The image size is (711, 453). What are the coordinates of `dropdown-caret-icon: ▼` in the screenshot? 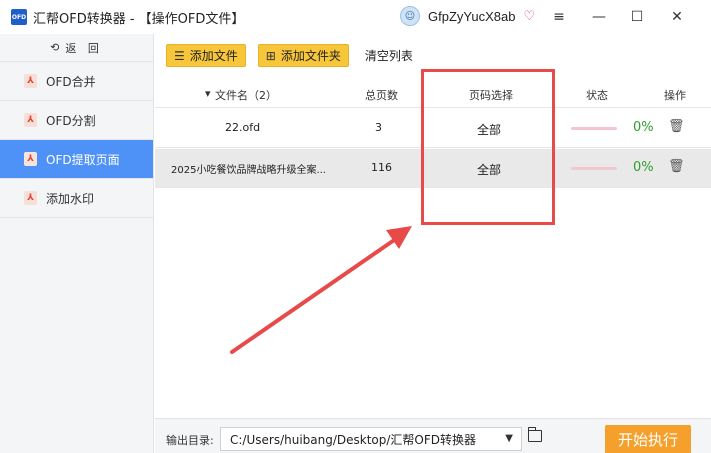 It's located at (509, 438).